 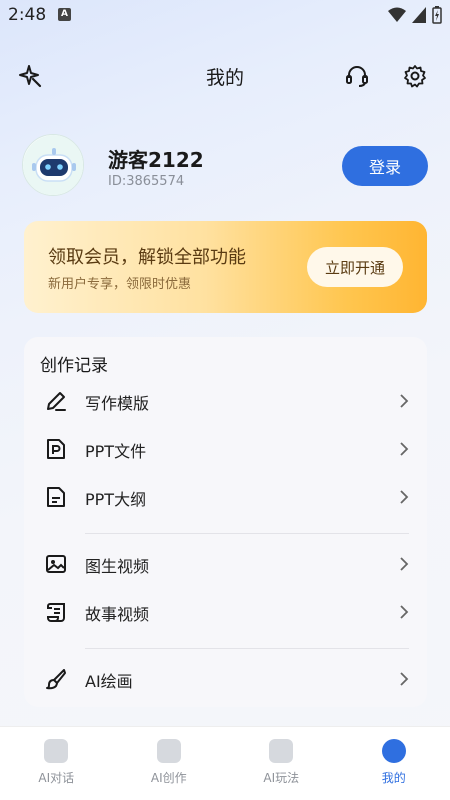 What do you see at coordinates (397, 14) in the screenshot?
I see `wifi-icon` at bounding box center [397, 14].